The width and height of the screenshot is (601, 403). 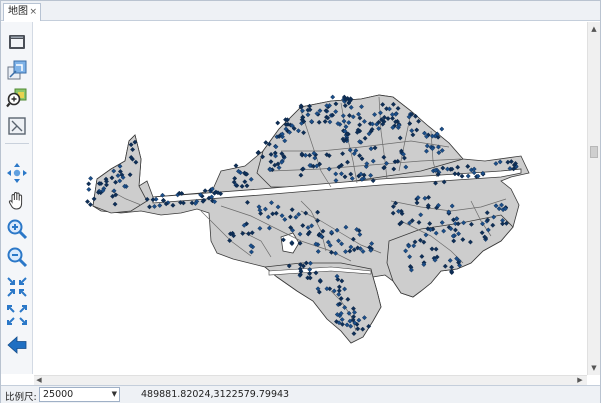 I want to click on layer-panel-icon, so click(x=17, y=42).